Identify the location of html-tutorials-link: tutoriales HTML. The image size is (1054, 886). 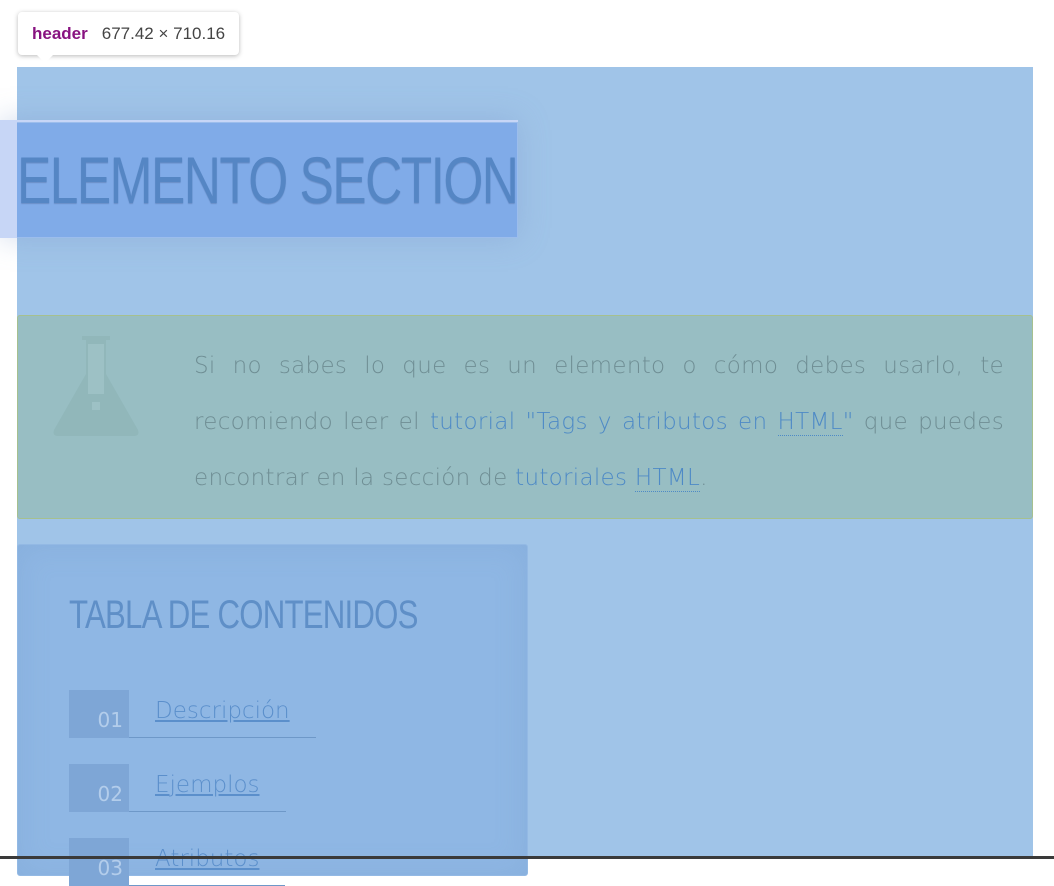
(608, 478).